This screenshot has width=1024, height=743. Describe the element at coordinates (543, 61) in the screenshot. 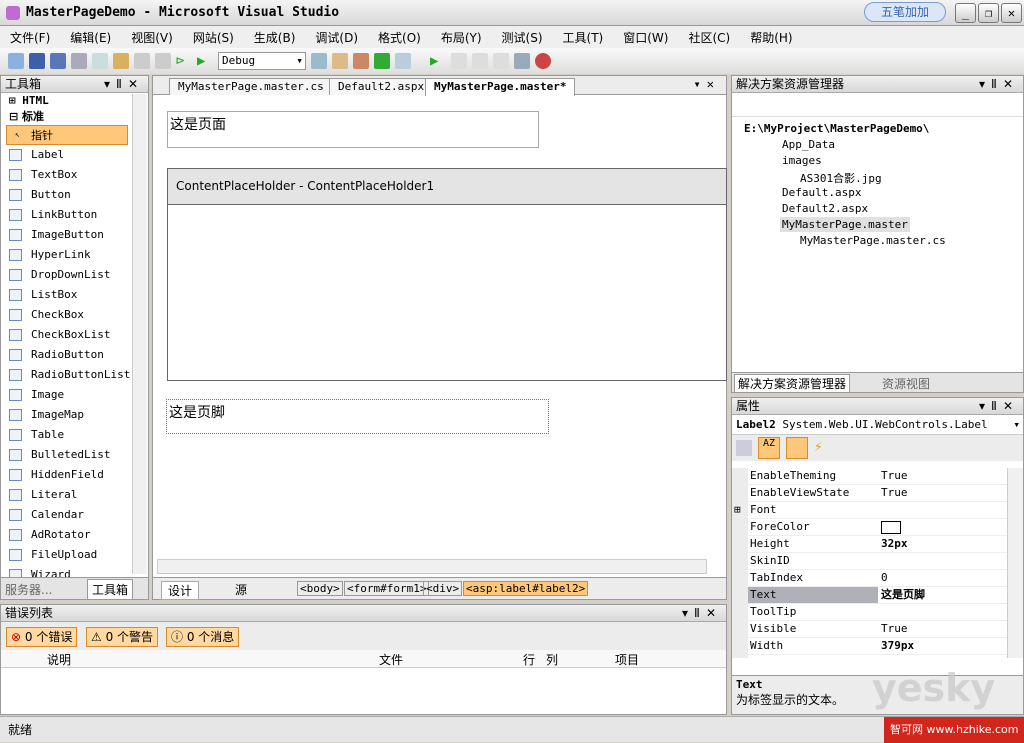

I see `record-icon` at that location.